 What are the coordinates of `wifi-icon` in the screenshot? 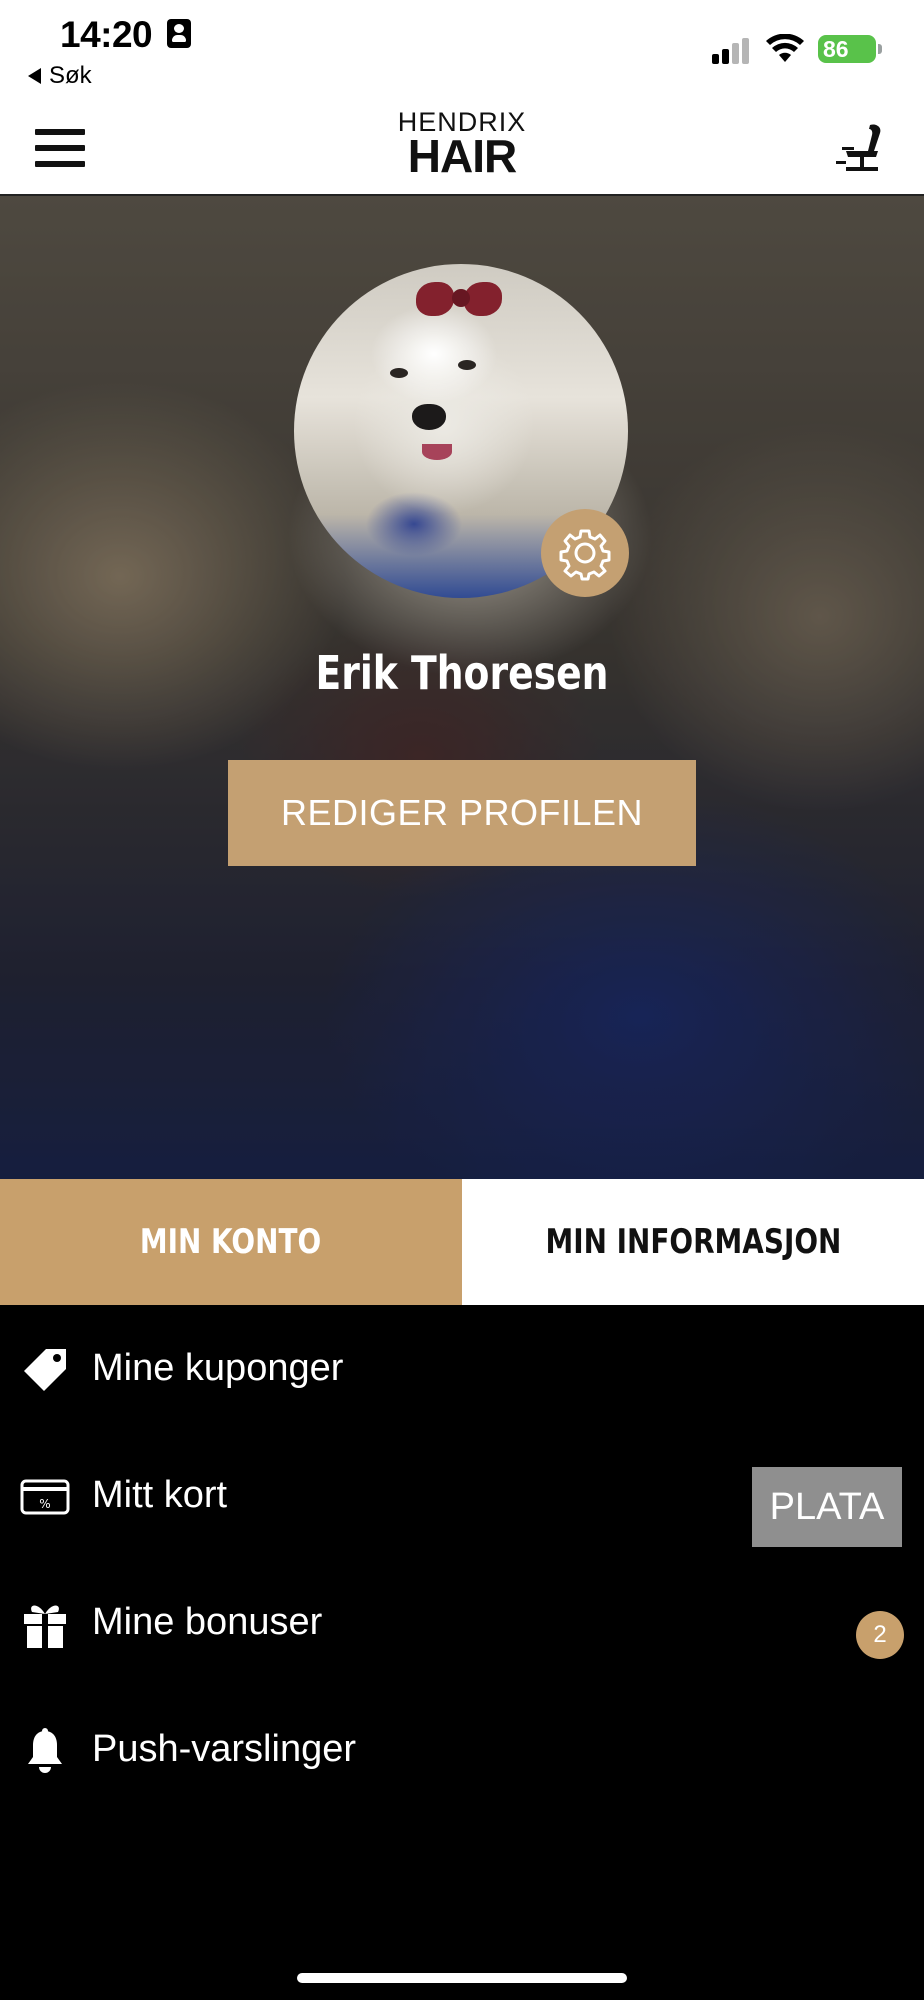 It's located at (785, 48).